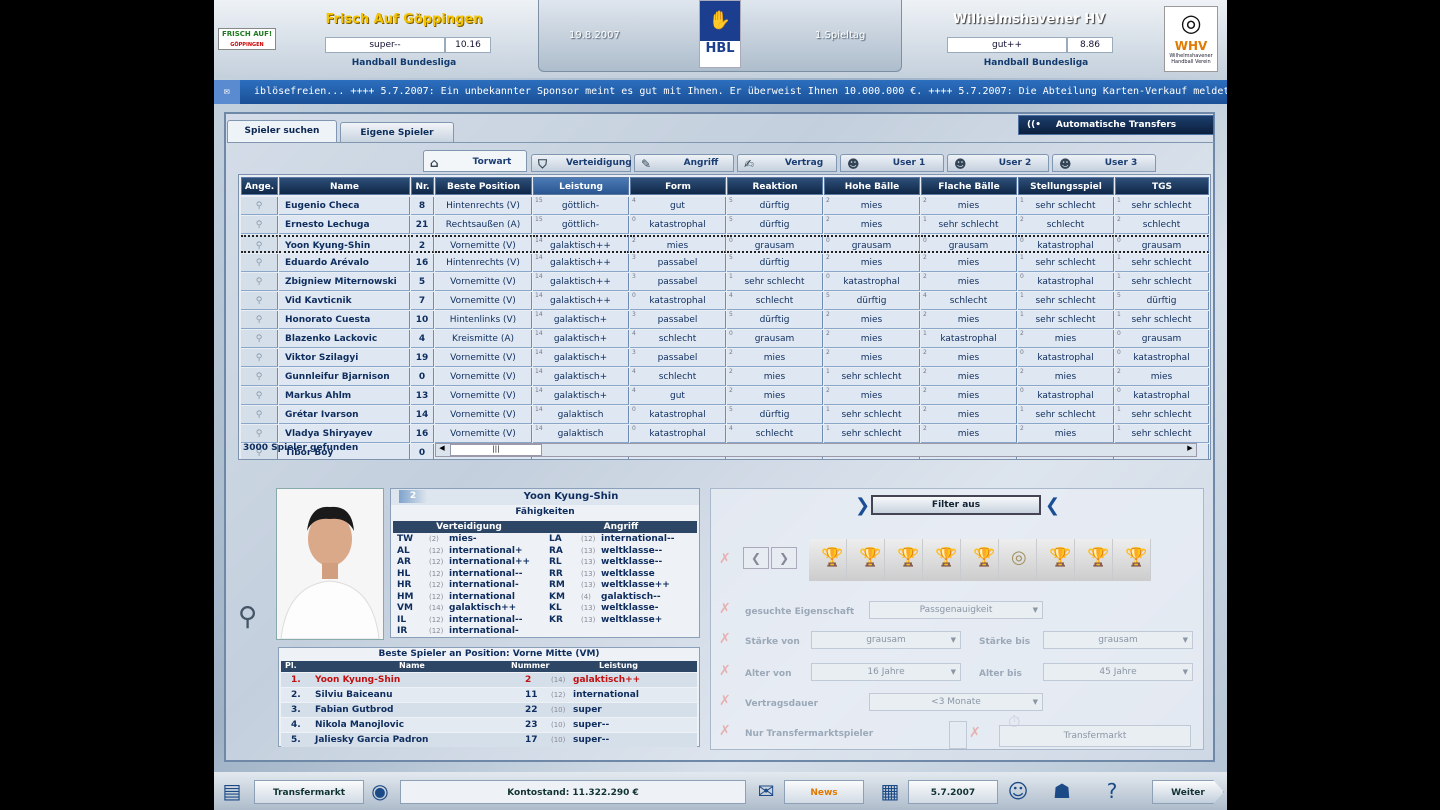  I want to click on contract-select: <3 Monate ▼, so click(956, 702).